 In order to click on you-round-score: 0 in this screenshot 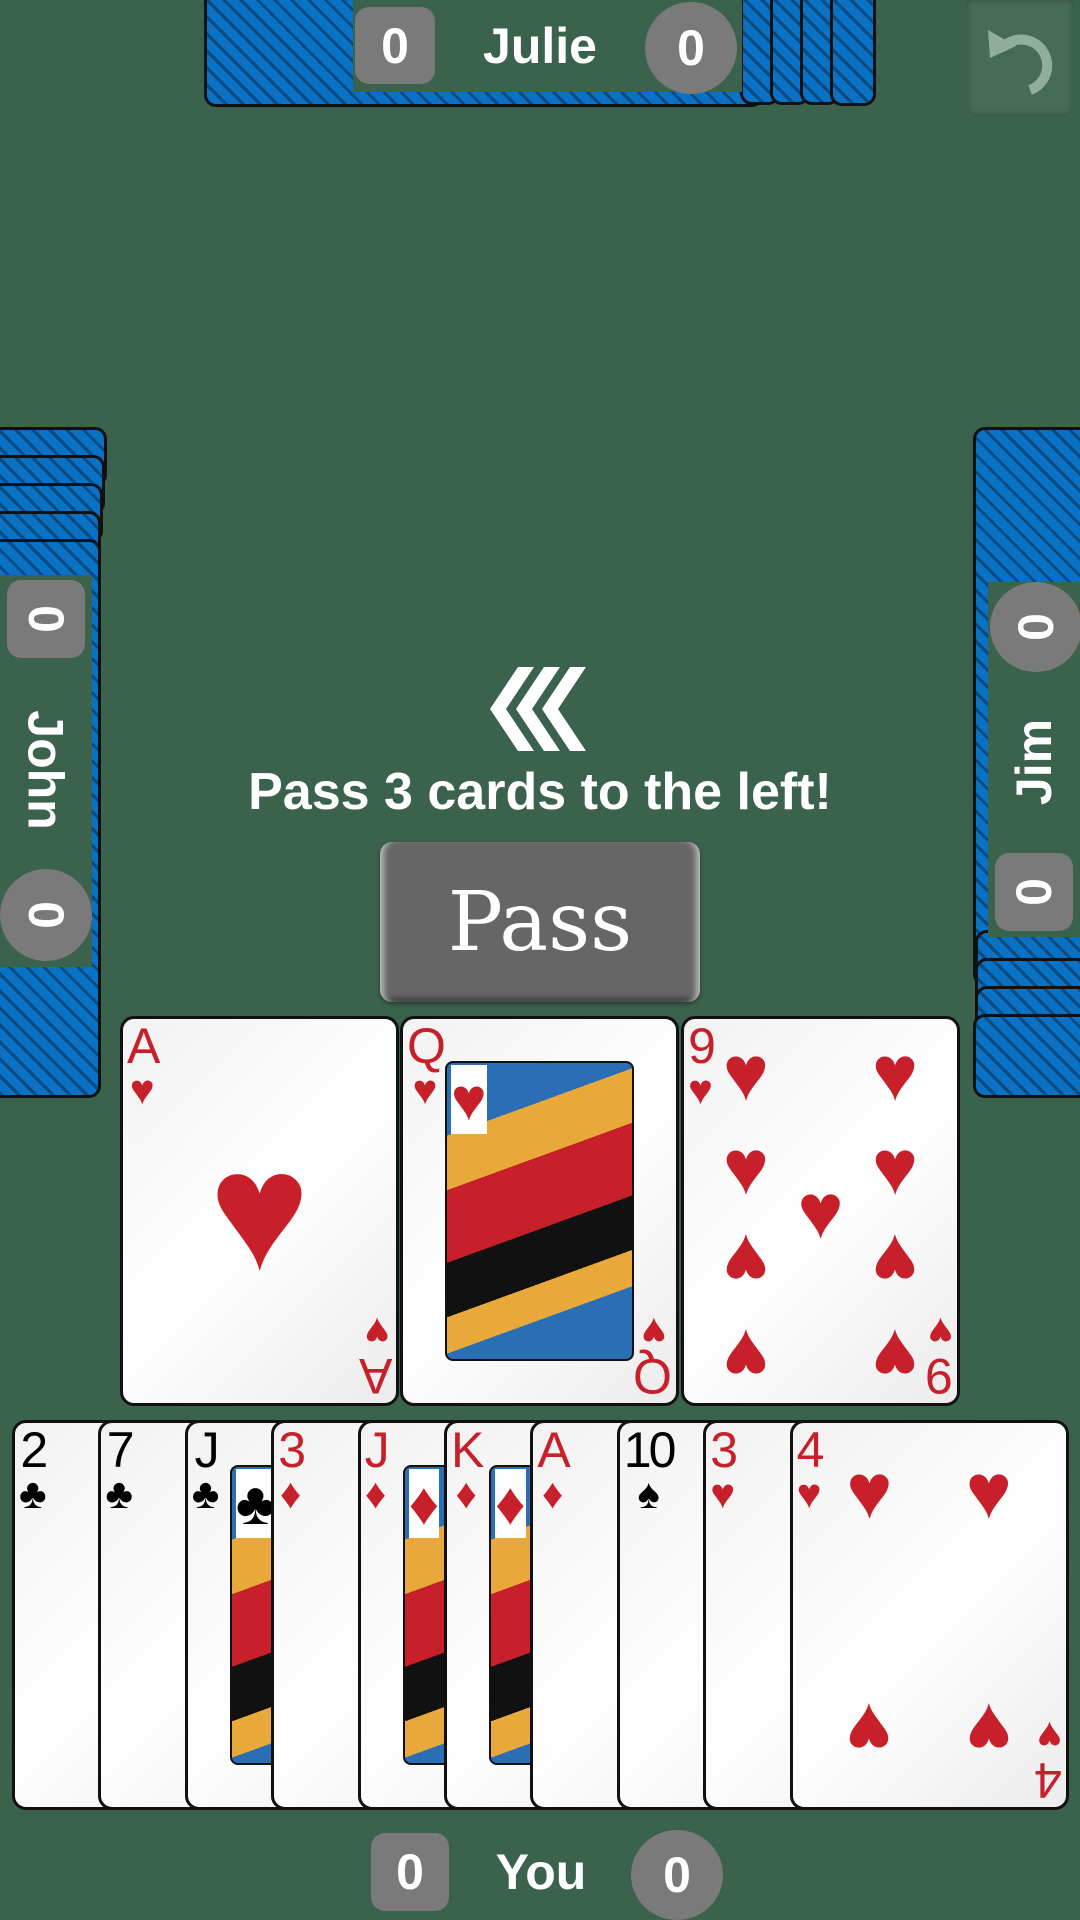, I will do `click(410, 1872)`.